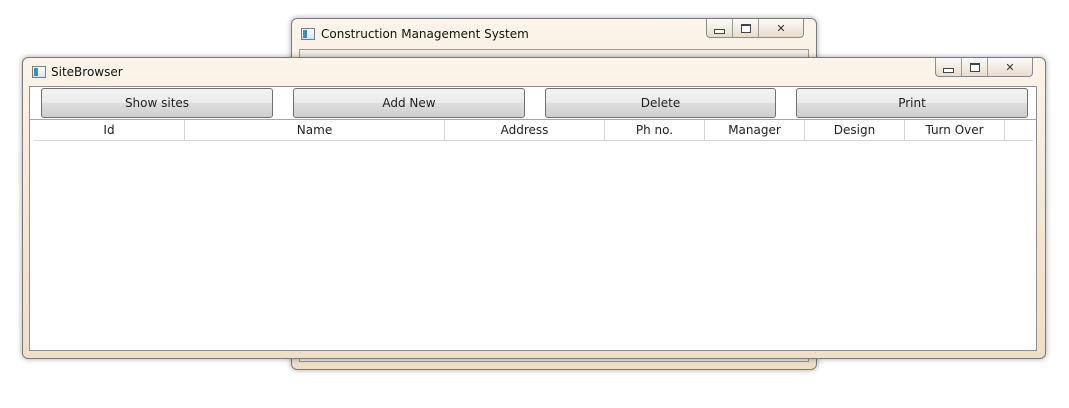  I want to click on print-button: Print, so click(912, 103).